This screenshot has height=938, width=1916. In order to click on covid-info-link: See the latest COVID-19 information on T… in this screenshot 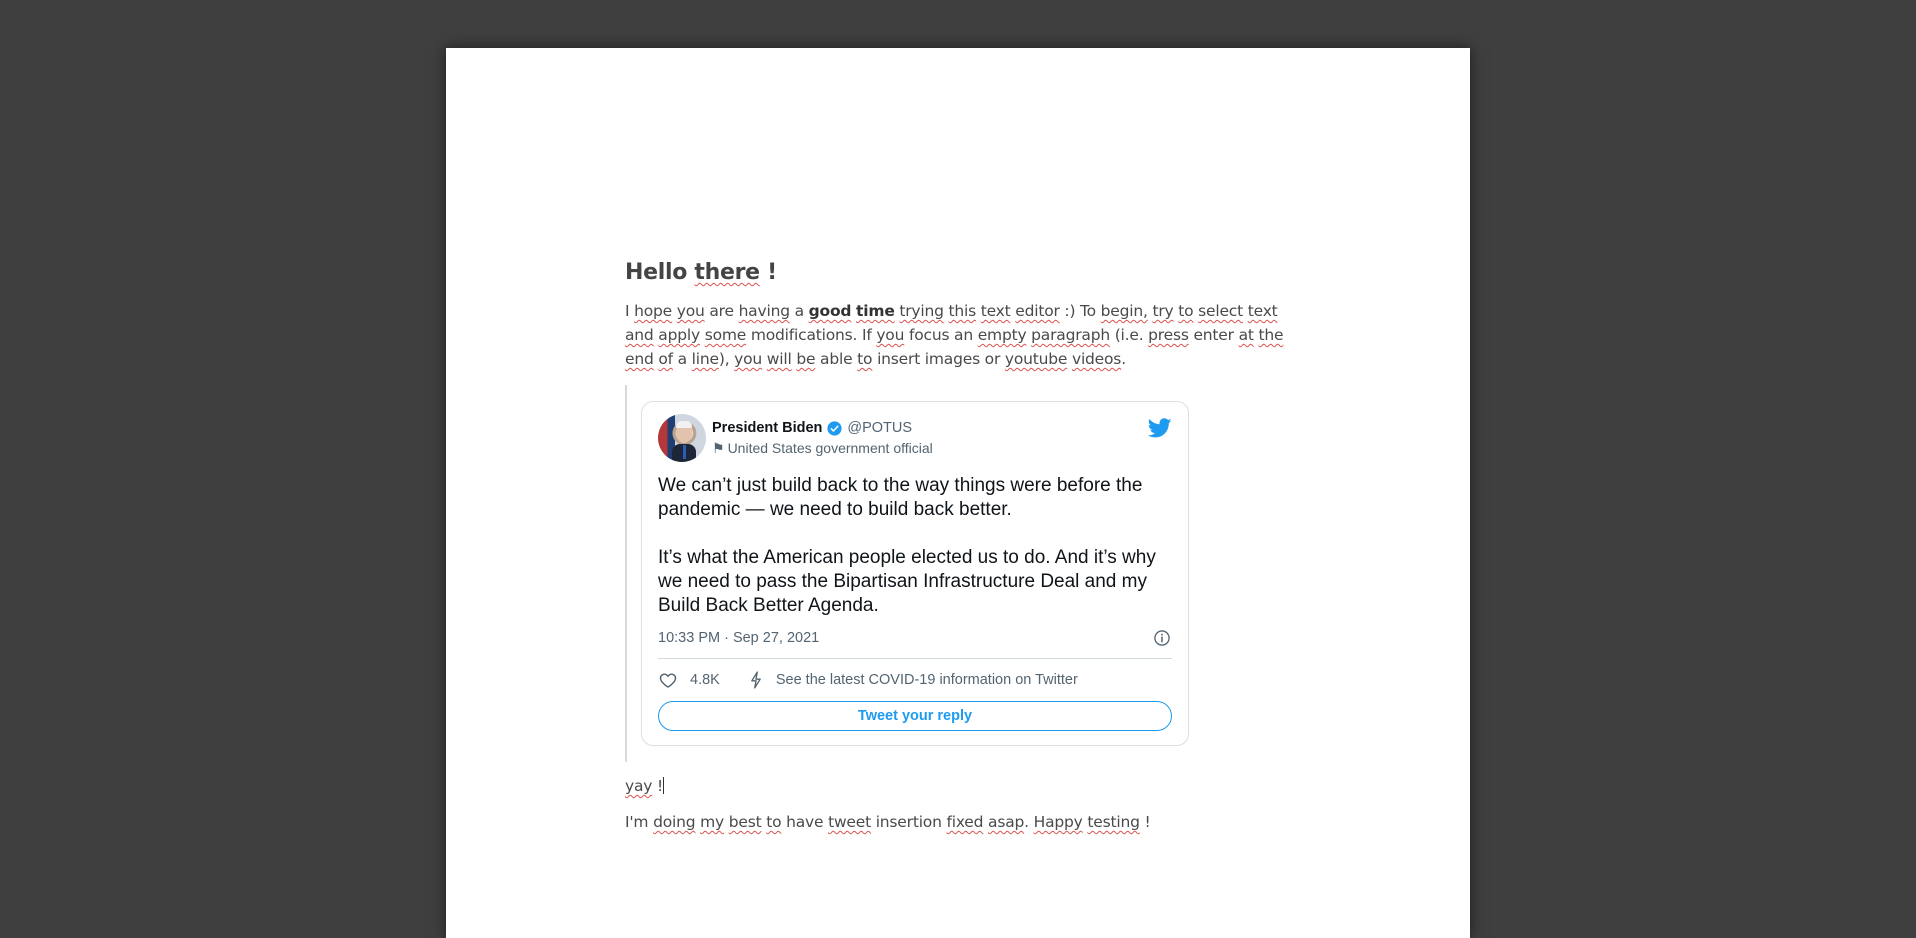, I will do `click(899, 680)`.